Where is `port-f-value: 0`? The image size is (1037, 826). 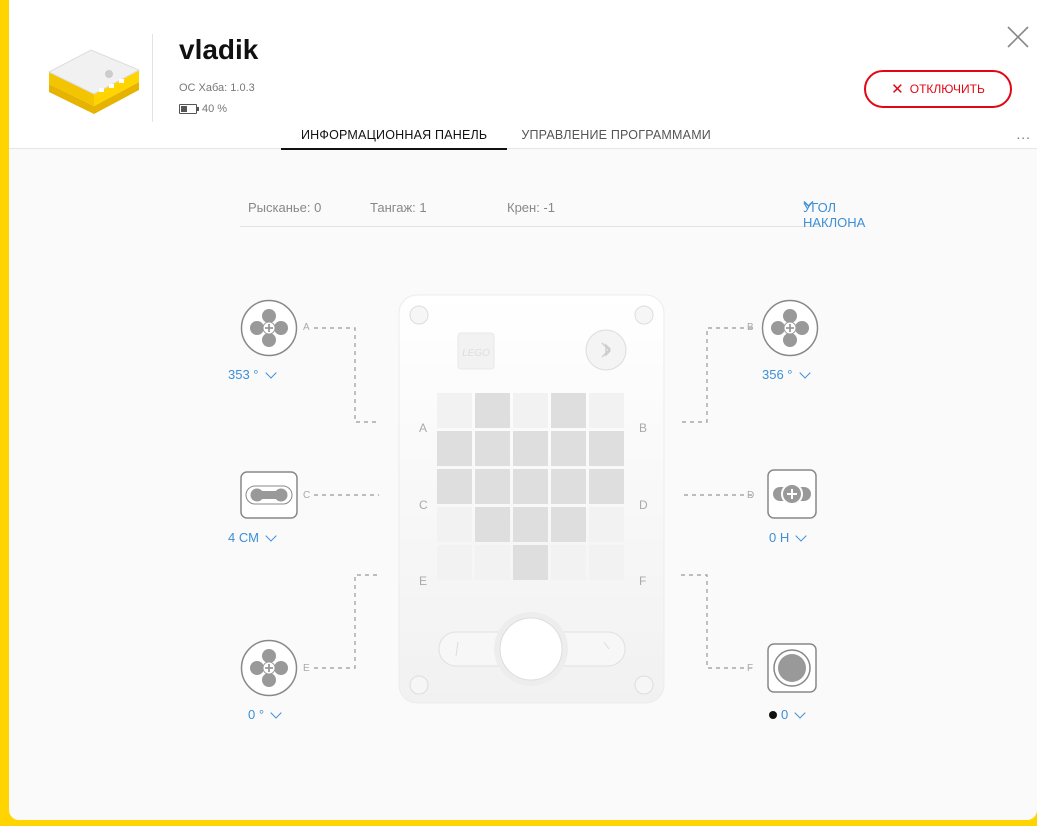
port-f-value: 0 is located at coordinates (785, 714).